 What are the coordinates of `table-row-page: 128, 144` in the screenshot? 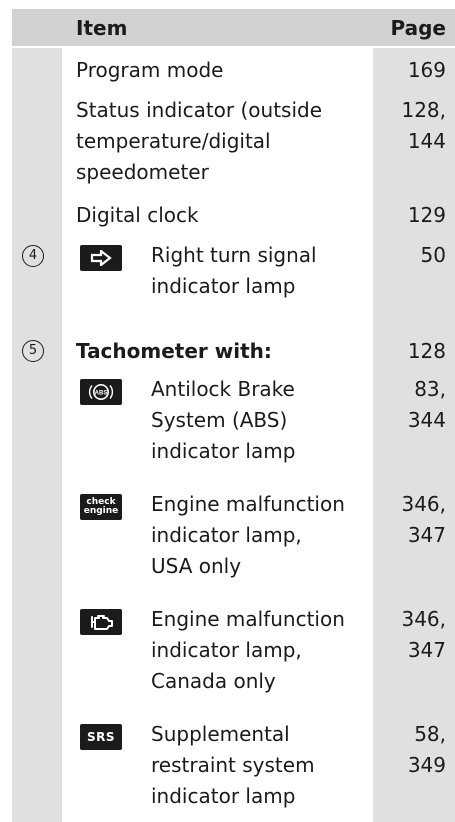 It's located at (423, 126).